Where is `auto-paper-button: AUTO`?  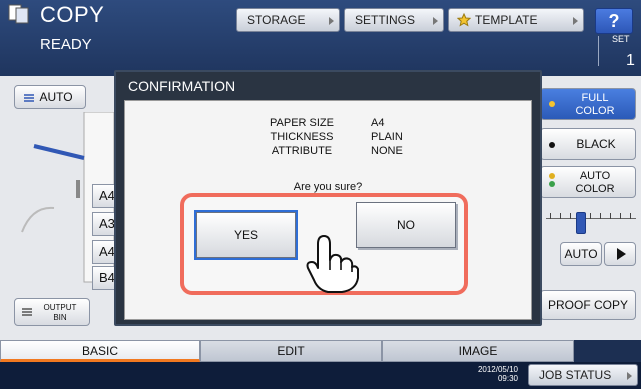 auto-paper-button: AUTO is located at coordinates (50, 97).